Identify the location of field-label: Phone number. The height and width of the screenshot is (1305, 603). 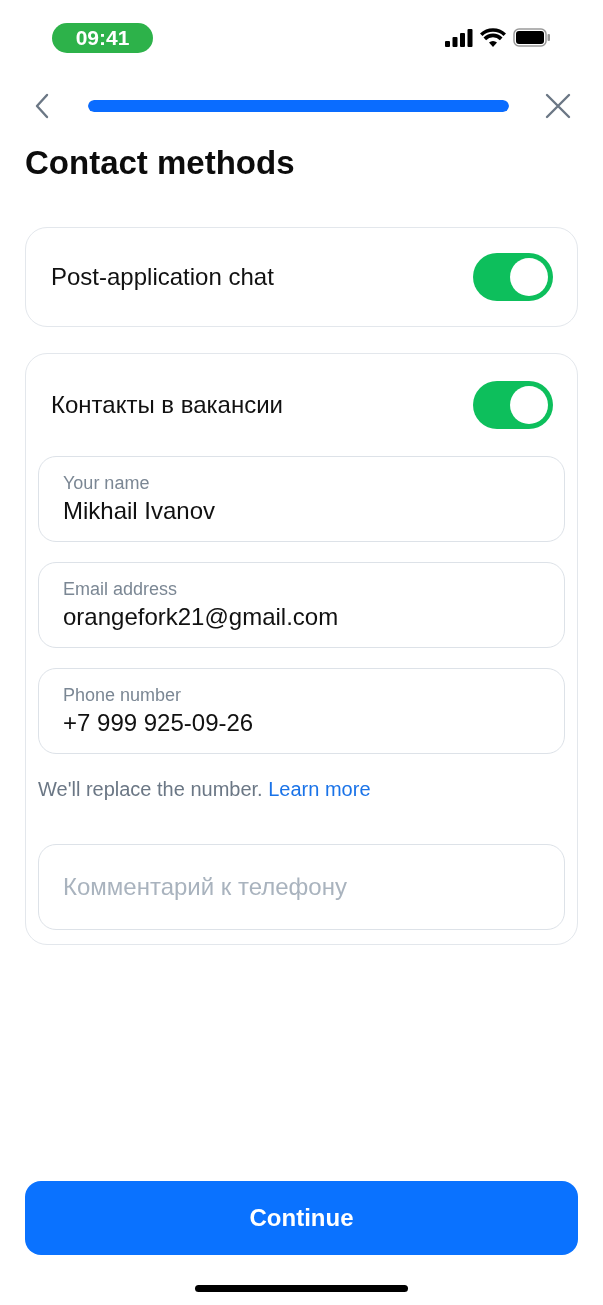
(123, 695).